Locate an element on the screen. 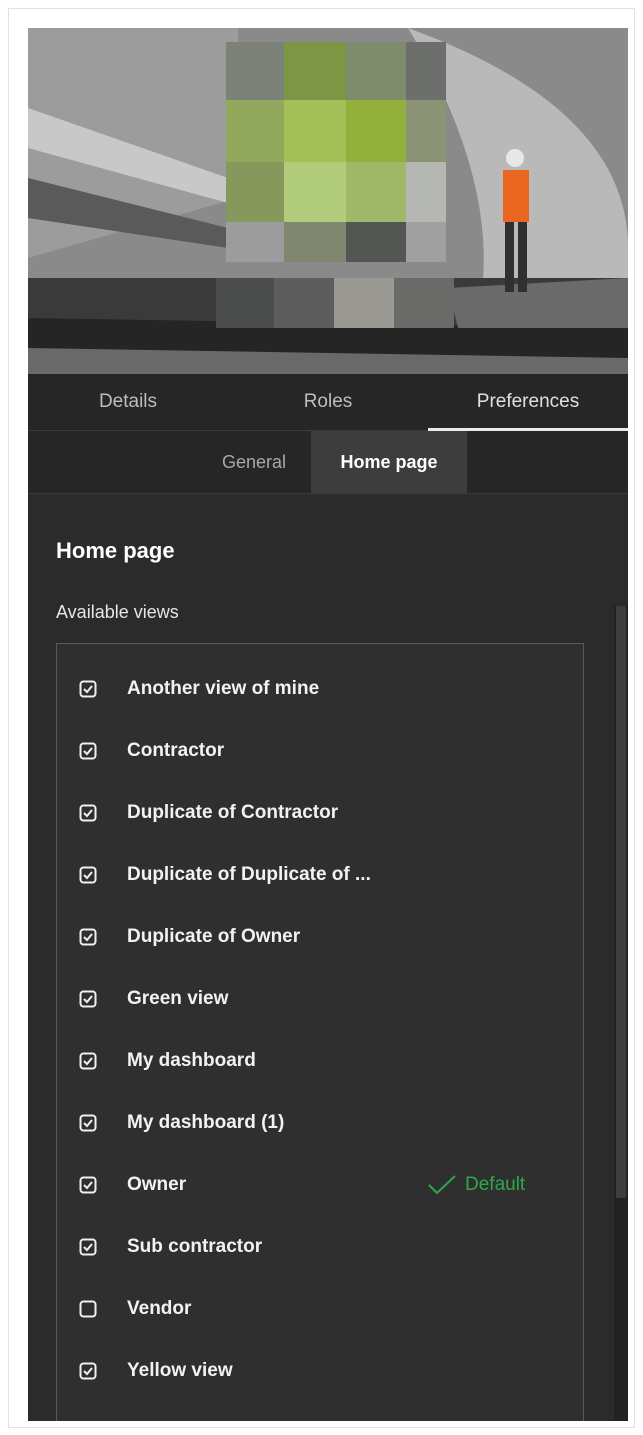 The height and width of the screenshot is (1435, 643). profile-tabs: Details Roles Preferences is located at coordinates (328, 402).